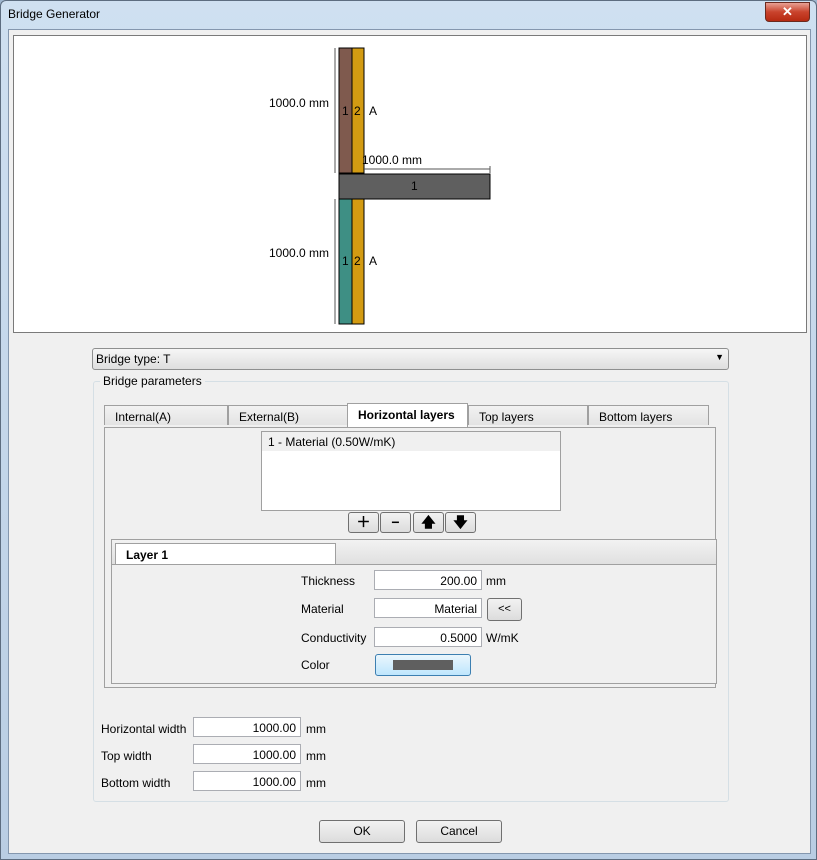  I want to click on add-layer-button: ＋, so click(363, 522).